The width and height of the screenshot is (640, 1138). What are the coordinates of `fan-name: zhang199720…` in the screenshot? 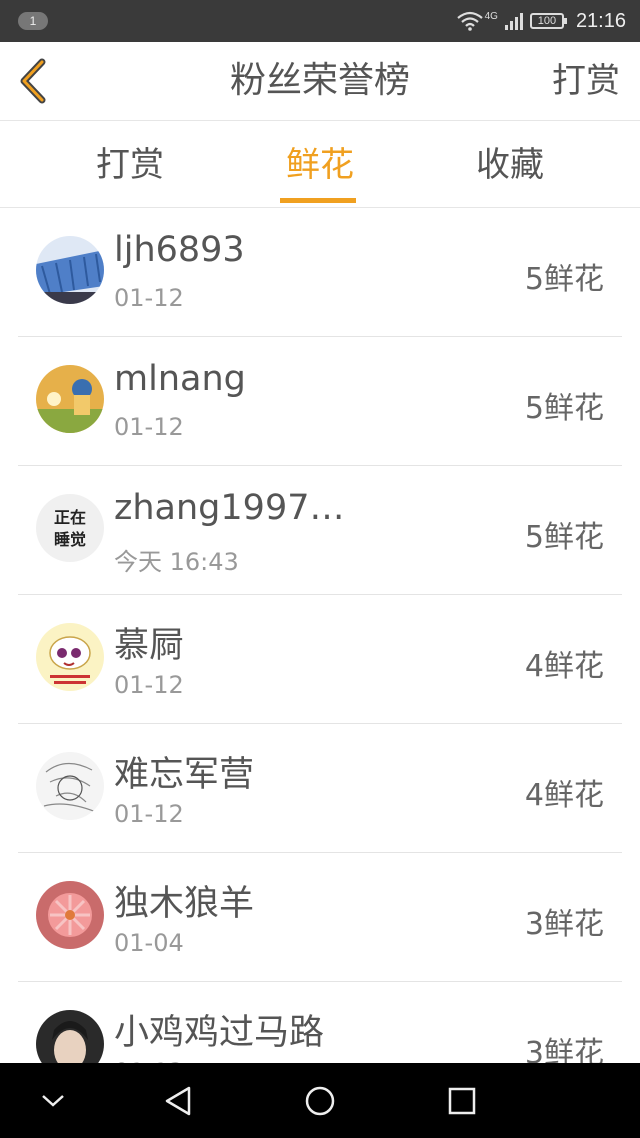 It's located at (239, 508).